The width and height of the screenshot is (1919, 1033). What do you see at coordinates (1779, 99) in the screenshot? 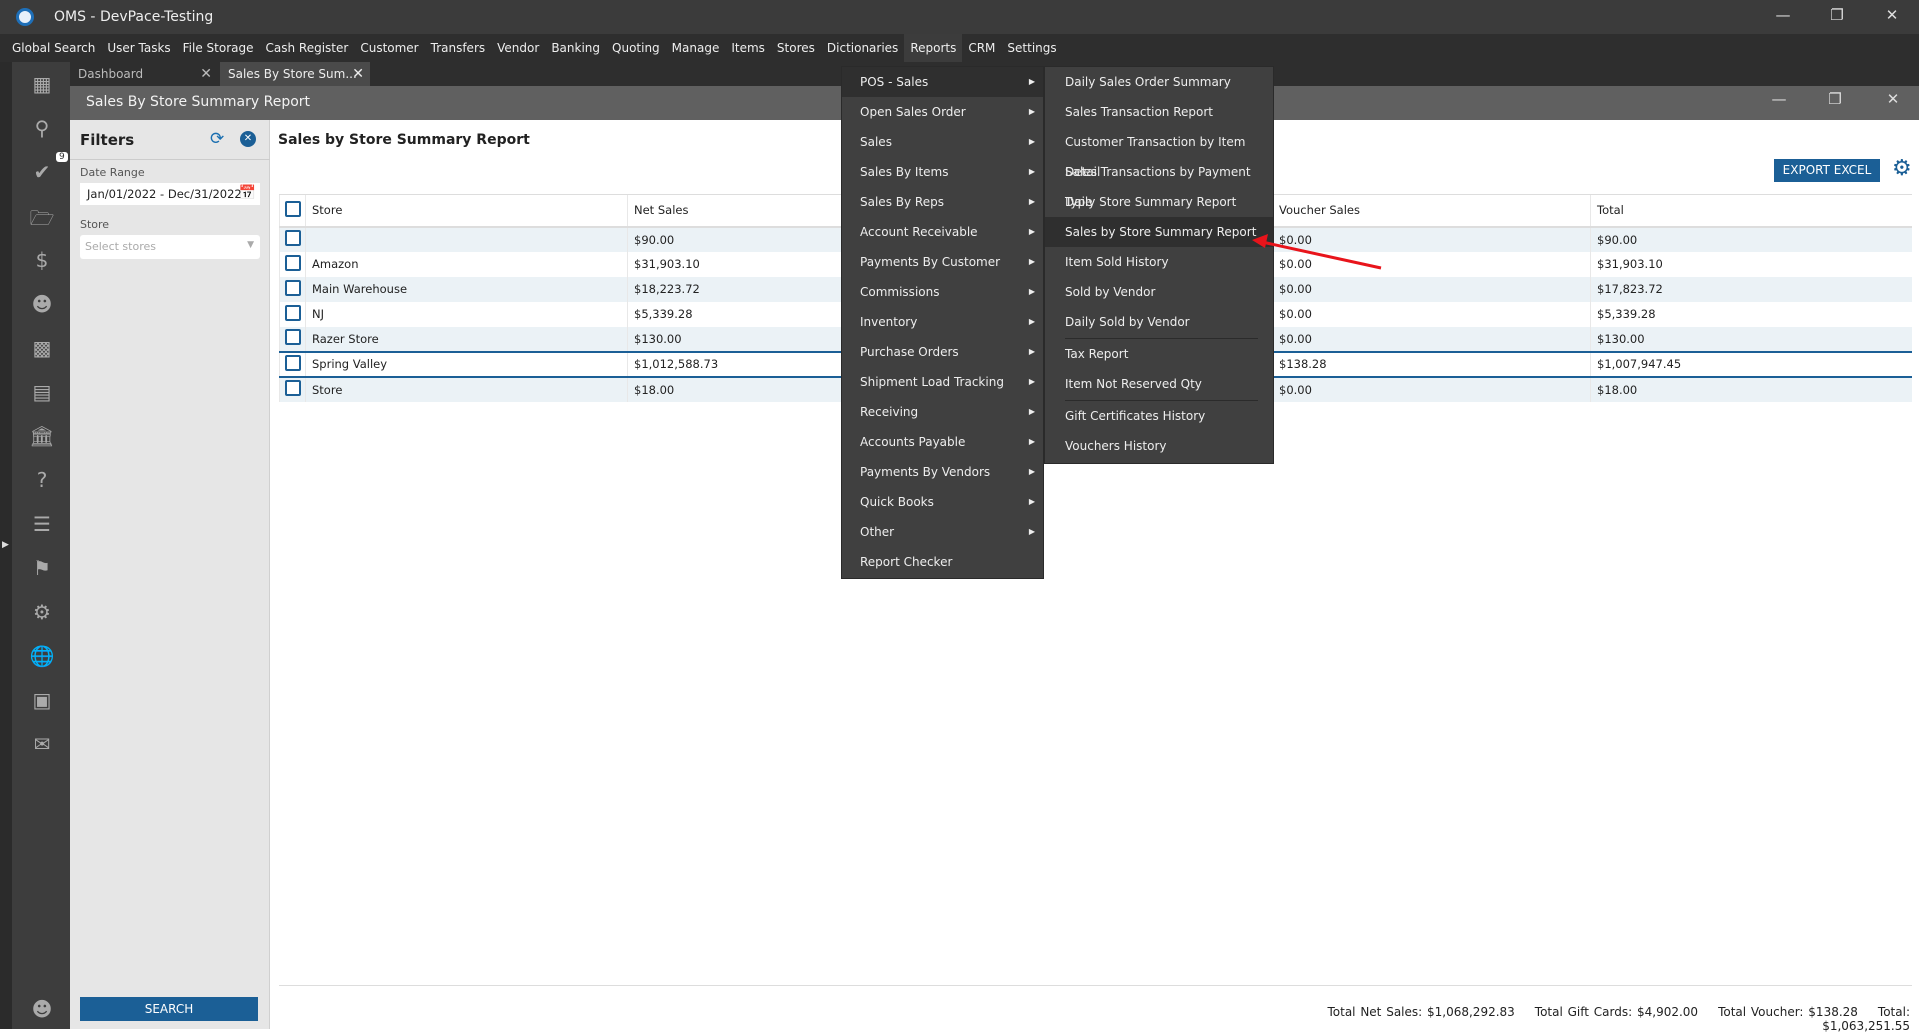
I see `inner-minimize-button: —` at bounding box center [1779, 99].